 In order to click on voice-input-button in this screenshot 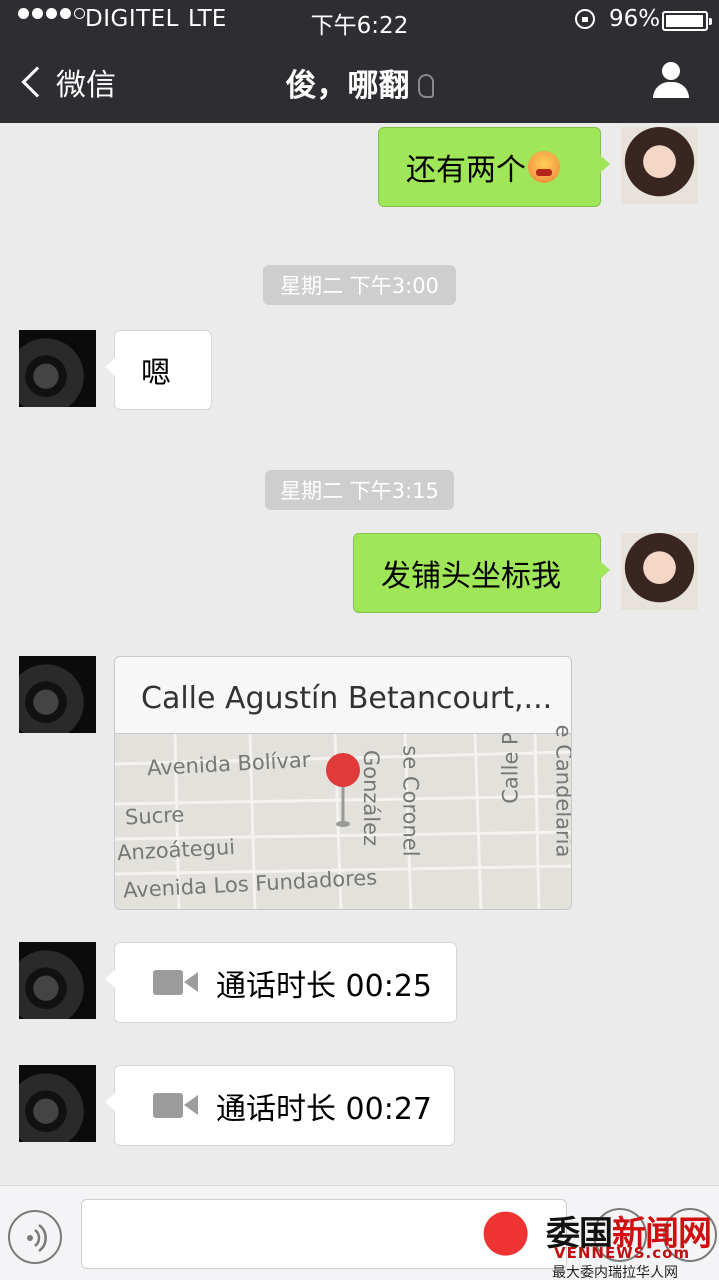, I will do `click(35, 1237)`.